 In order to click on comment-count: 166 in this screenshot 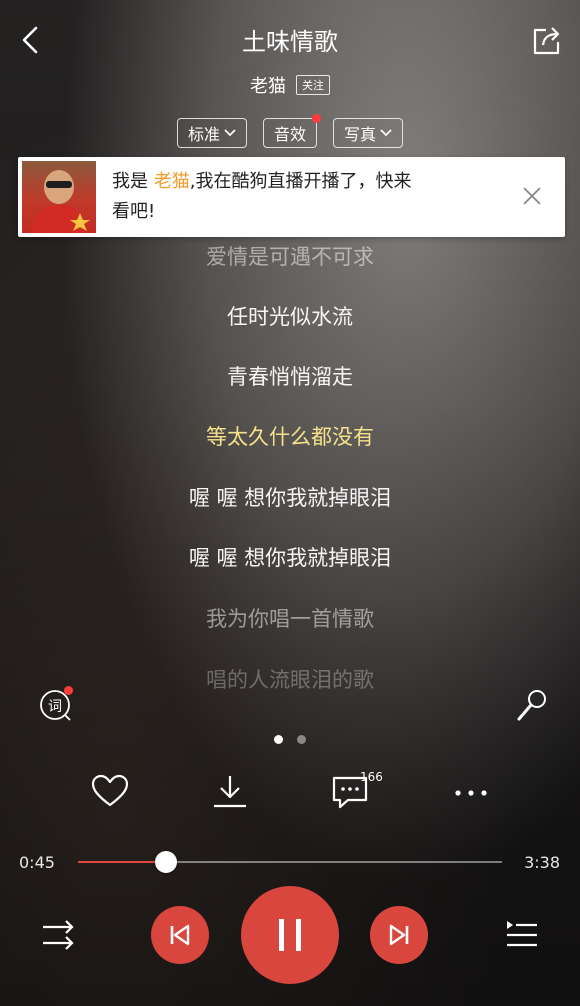, I will do `click(371, 777)`.